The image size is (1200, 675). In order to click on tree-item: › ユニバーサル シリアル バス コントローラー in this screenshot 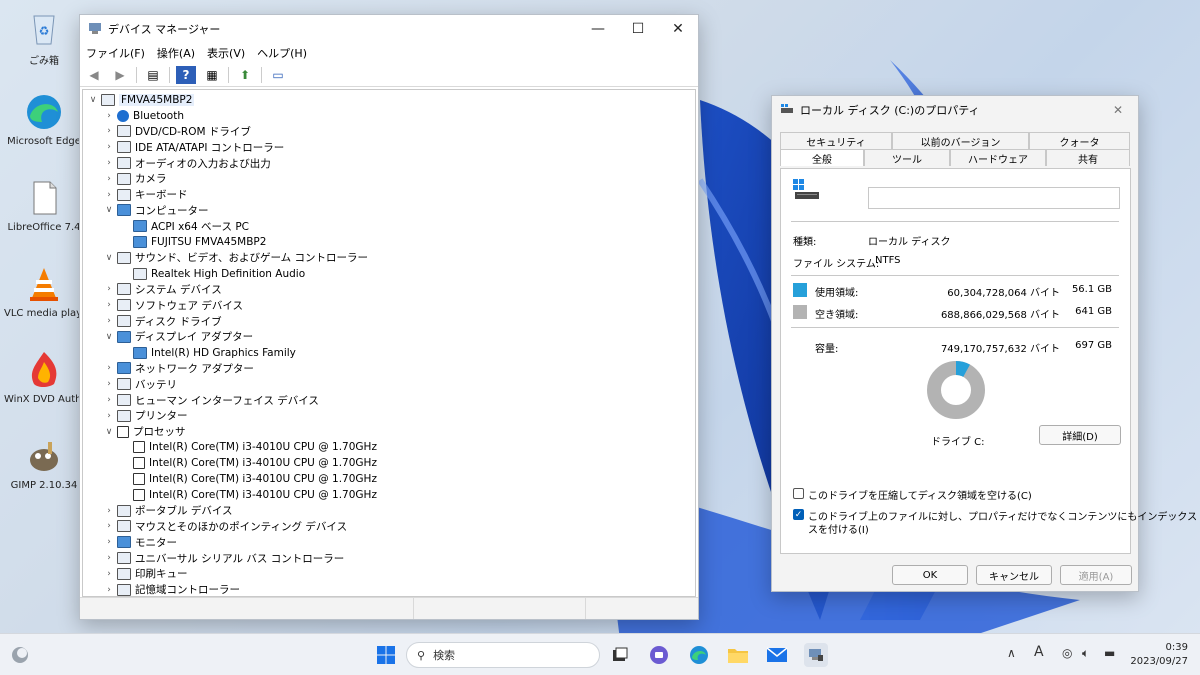, I will do `click(389, 558)`.